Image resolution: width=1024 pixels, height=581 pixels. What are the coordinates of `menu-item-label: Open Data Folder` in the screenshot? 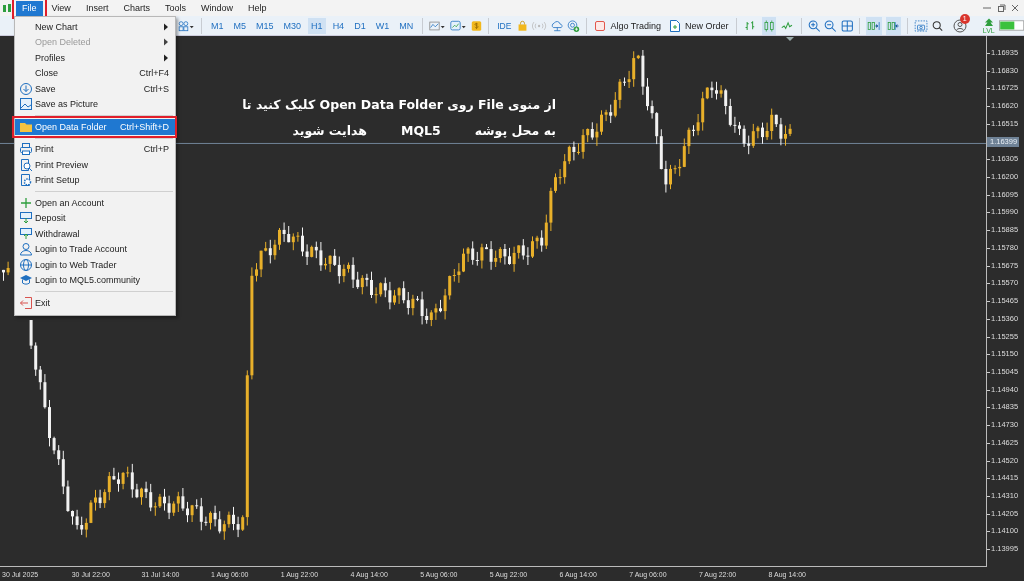 It's located at (71, 126).